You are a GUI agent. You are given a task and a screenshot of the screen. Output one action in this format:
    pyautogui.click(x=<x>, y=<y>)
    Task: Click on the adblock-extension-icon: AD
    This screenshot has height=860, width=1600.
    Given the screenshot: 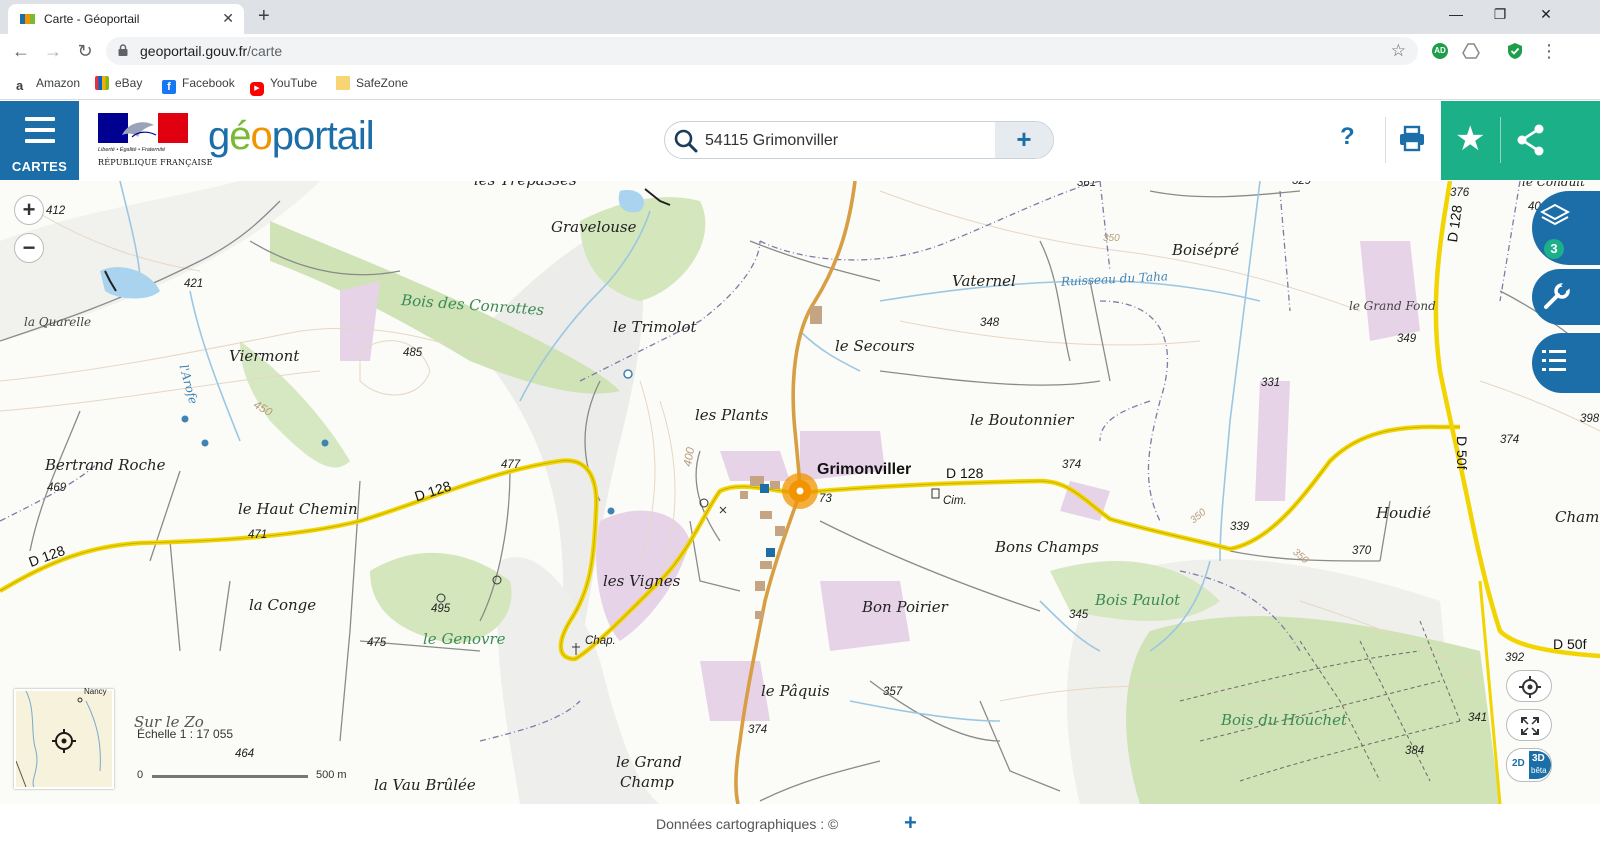 What is the action you would take?
    pyautogui.click(x=1440, y=51)
    